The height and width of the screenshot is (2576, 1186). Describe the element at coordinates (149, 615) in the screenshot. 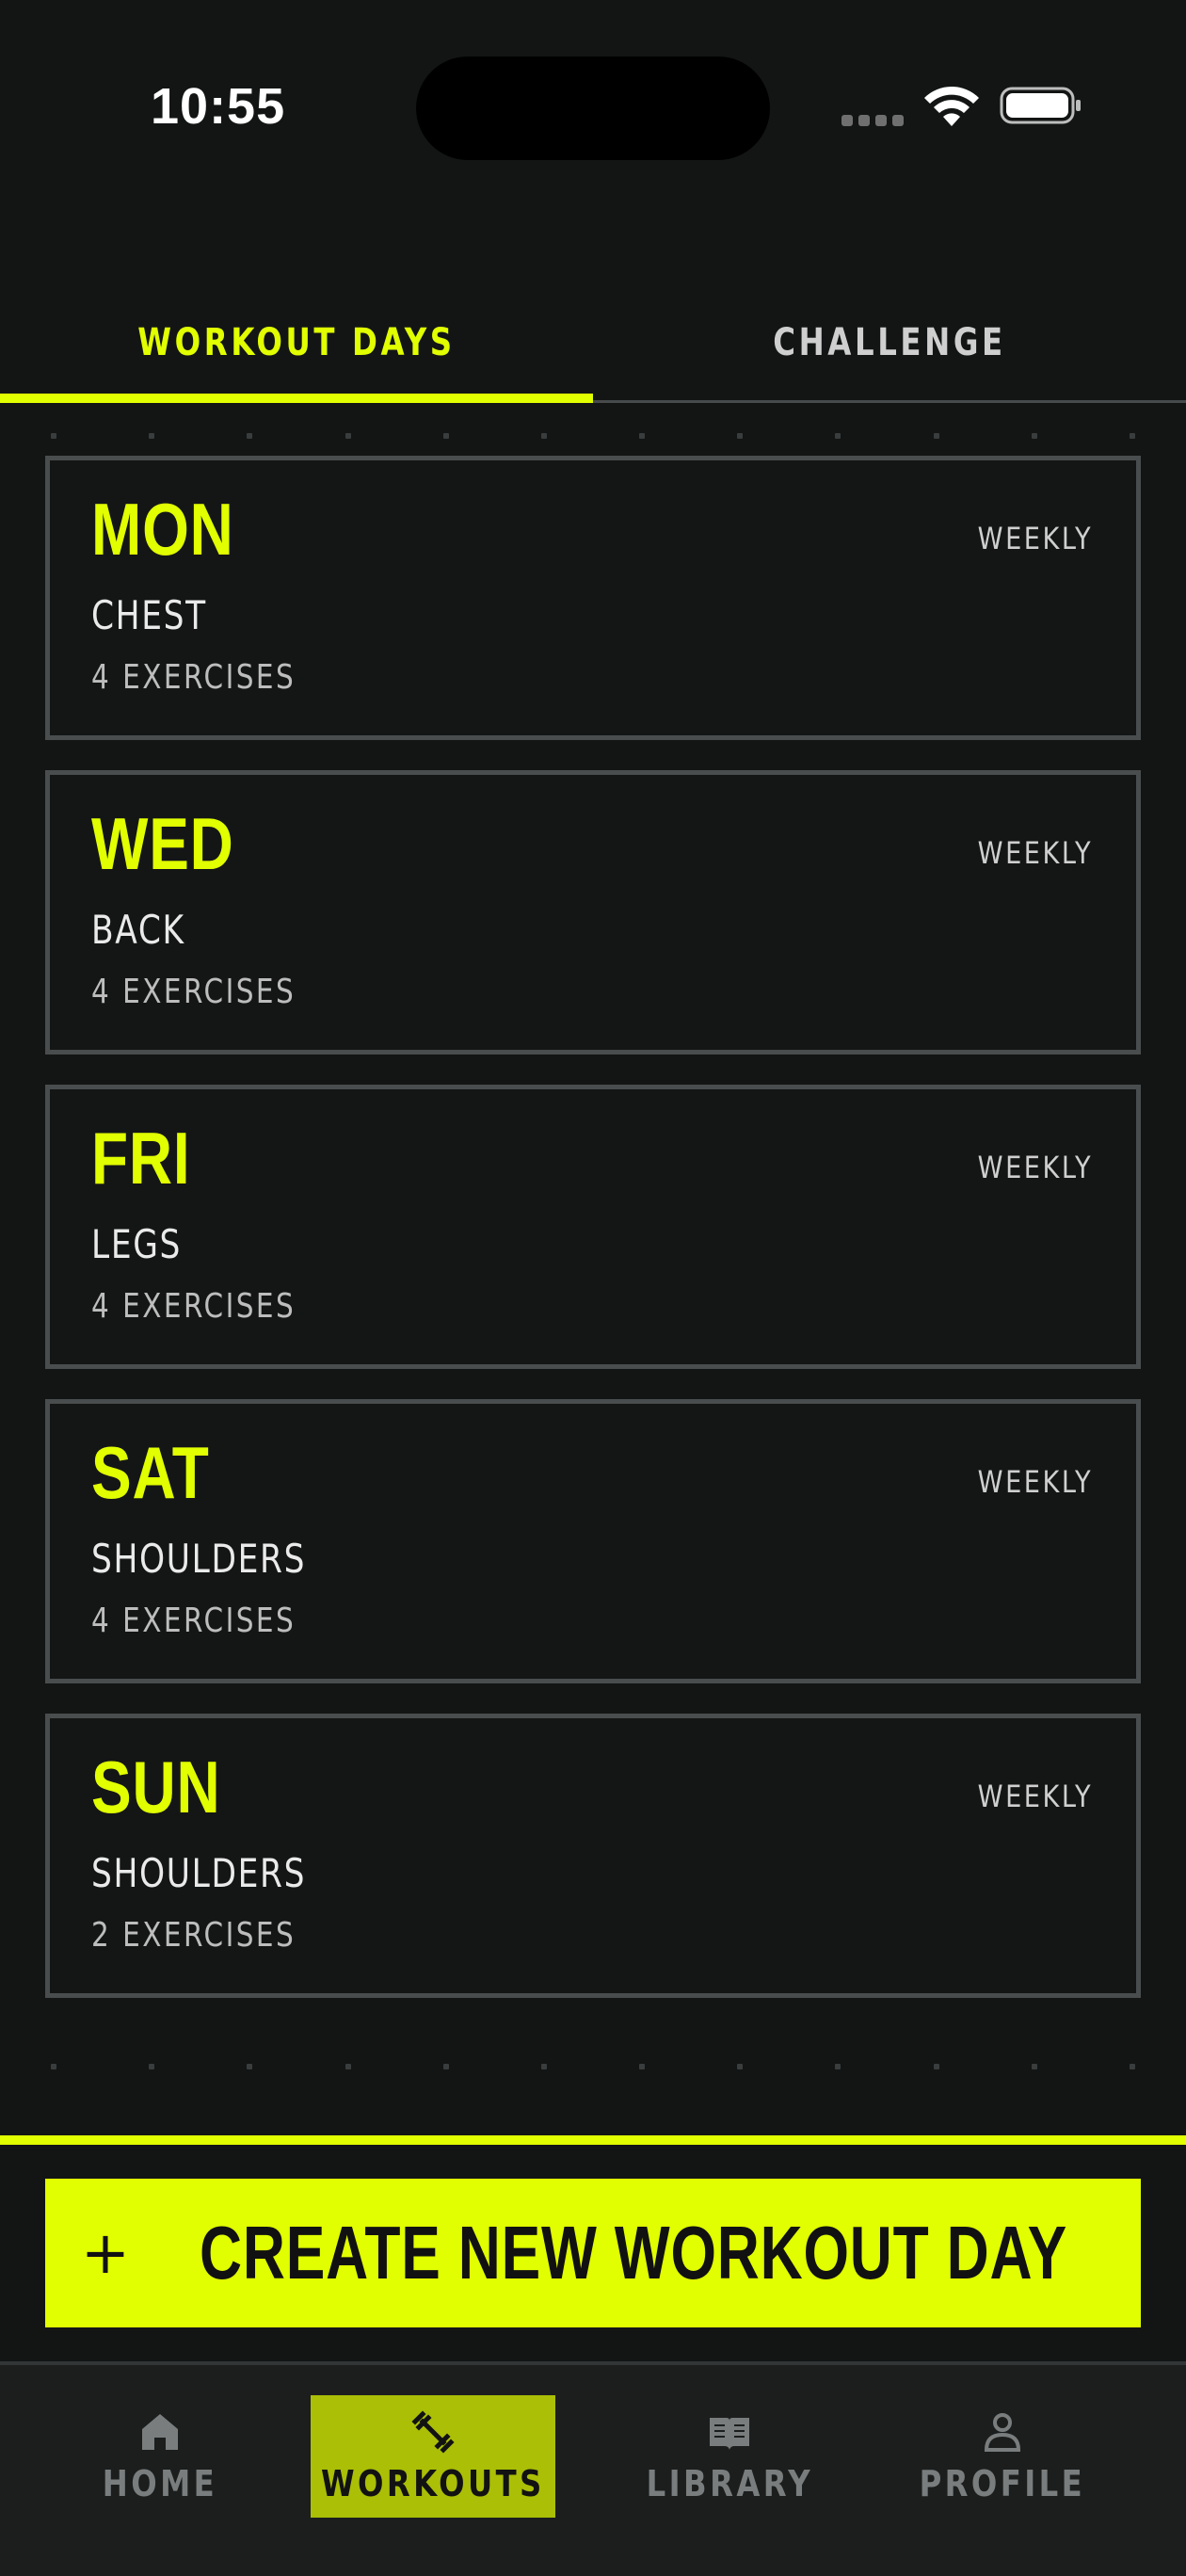

I see `day-focus: CHEST` at that location.